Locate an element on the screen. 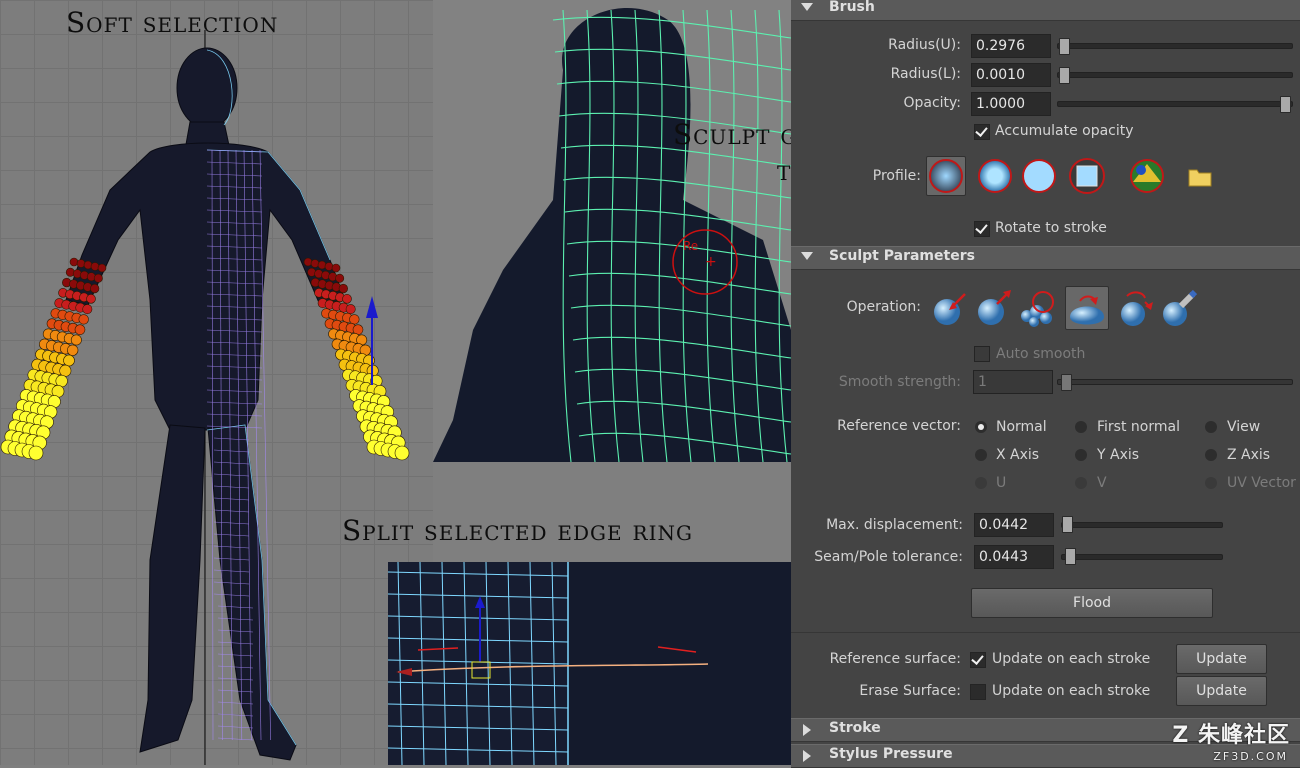  sculpt-parameters-header: Sculpt Parameters is located at coordinates (1045, 258).